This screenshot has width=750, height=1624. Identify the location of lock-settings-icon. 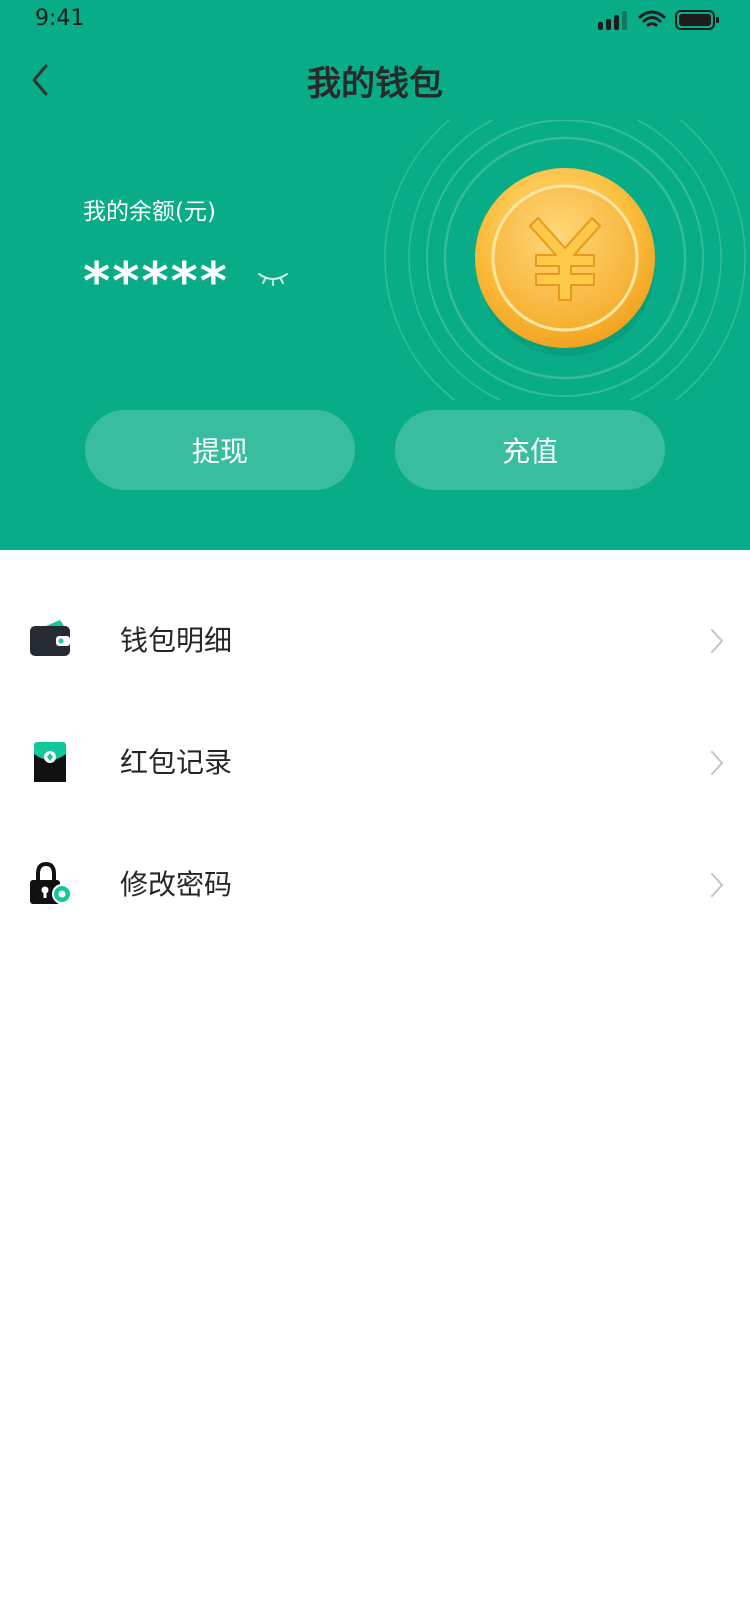
(51, 883).